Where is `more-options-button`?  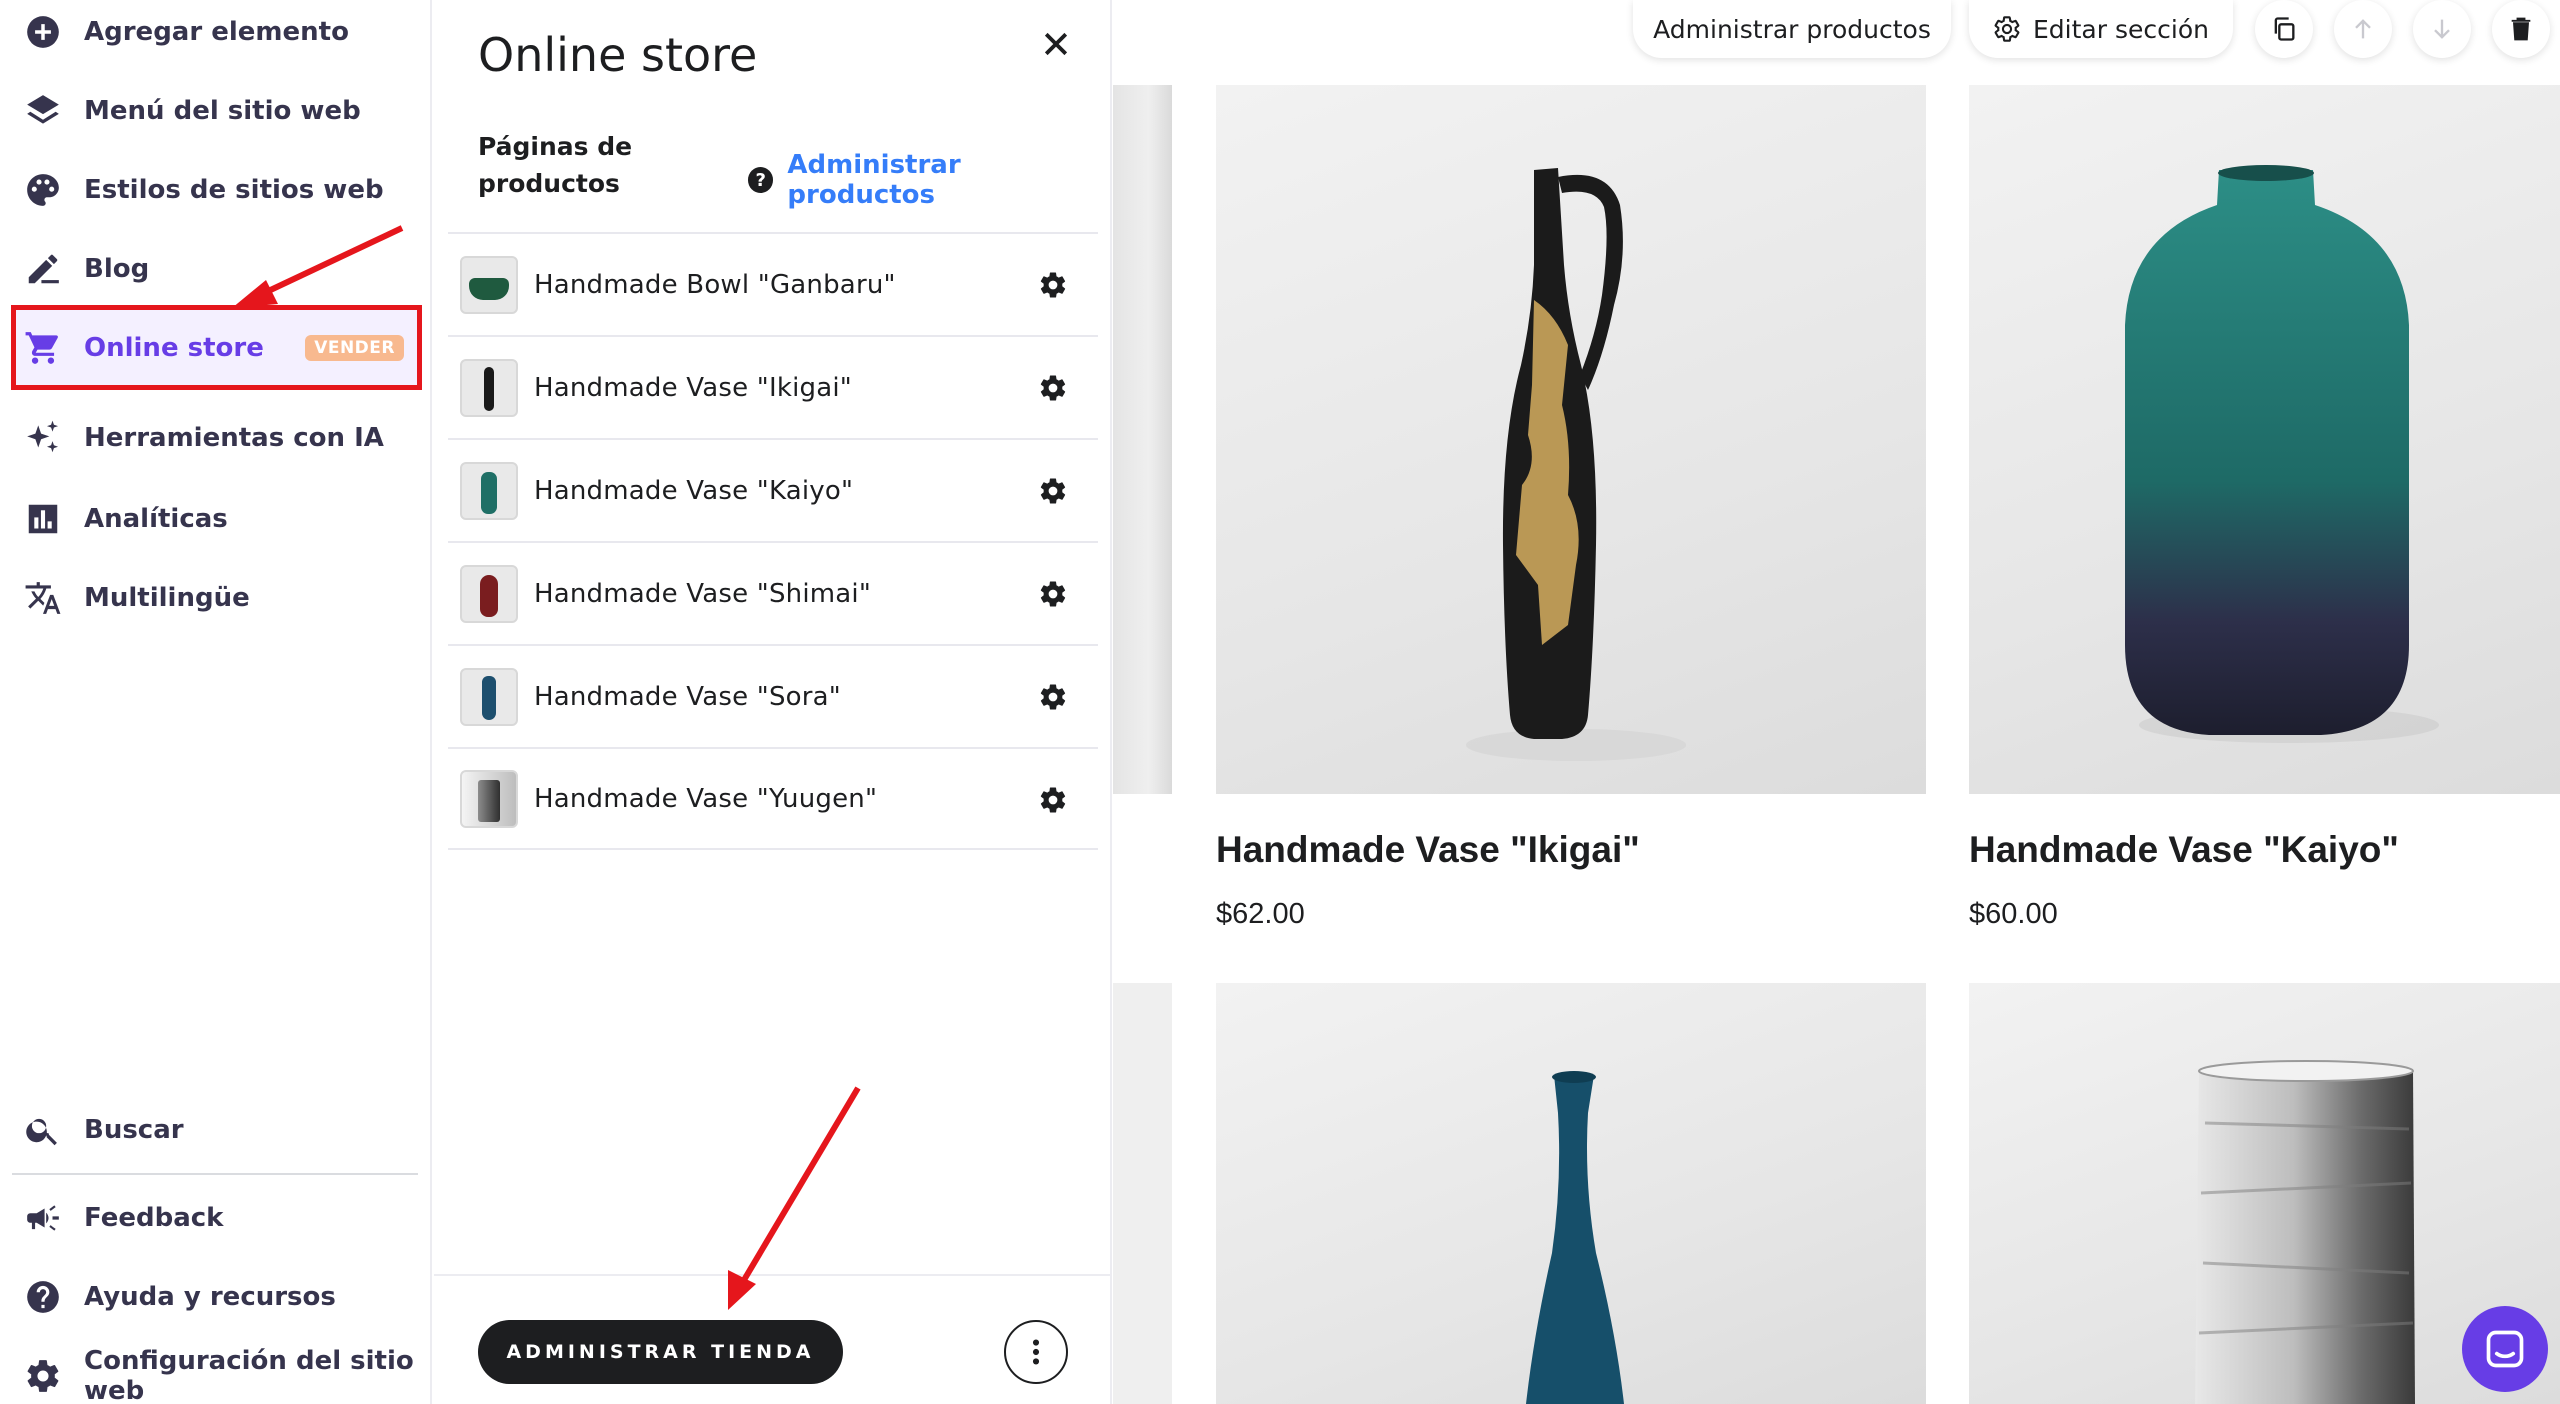
more-options-button is located at coordinates (1036, 1352).